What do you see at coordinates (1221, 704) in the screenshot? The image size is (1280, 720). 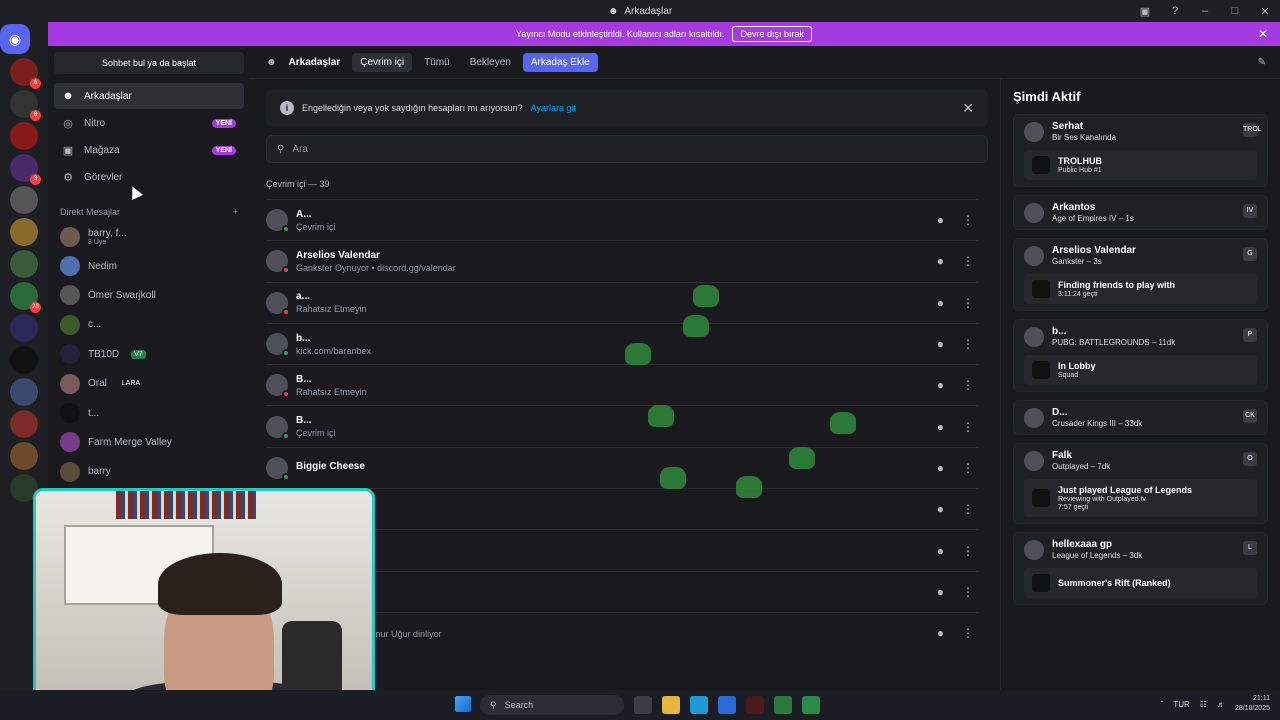 I see `volume-icon: ♬` at bounding box center [1221, 704].